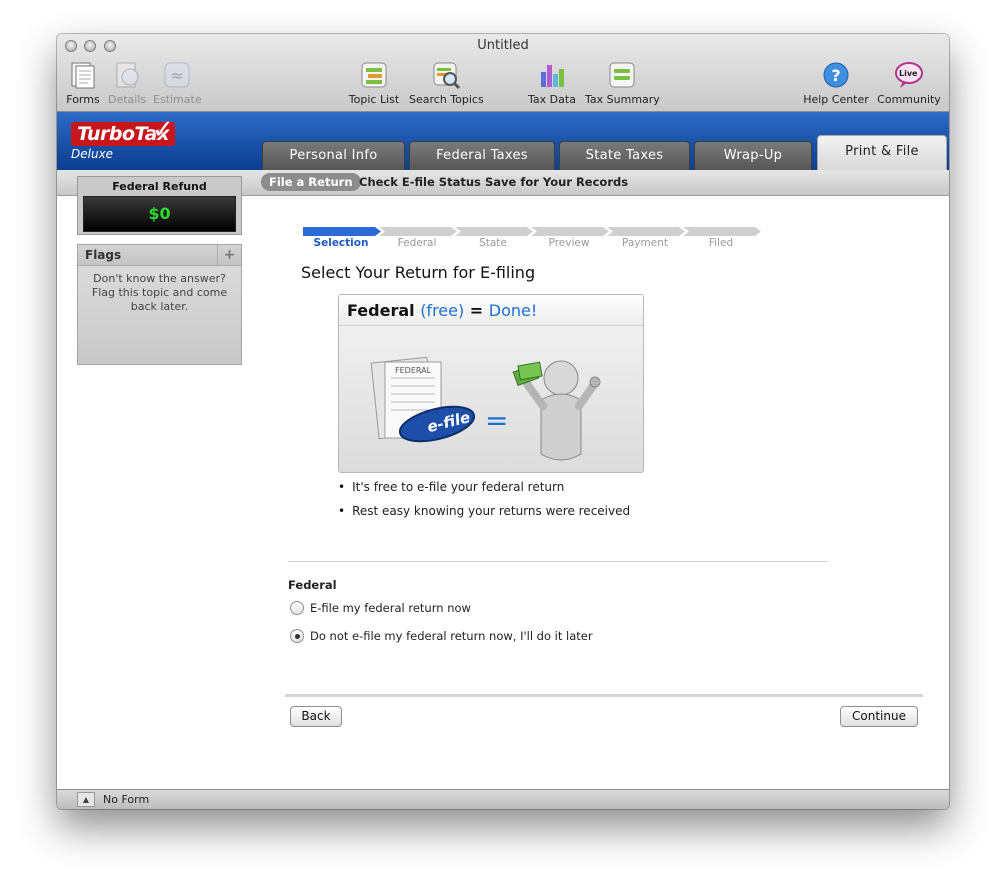  What do you see at coordinates (163, 130) in the screenshot?
I see `checkmark-icon: ✓` at bounding box center [163, 130].